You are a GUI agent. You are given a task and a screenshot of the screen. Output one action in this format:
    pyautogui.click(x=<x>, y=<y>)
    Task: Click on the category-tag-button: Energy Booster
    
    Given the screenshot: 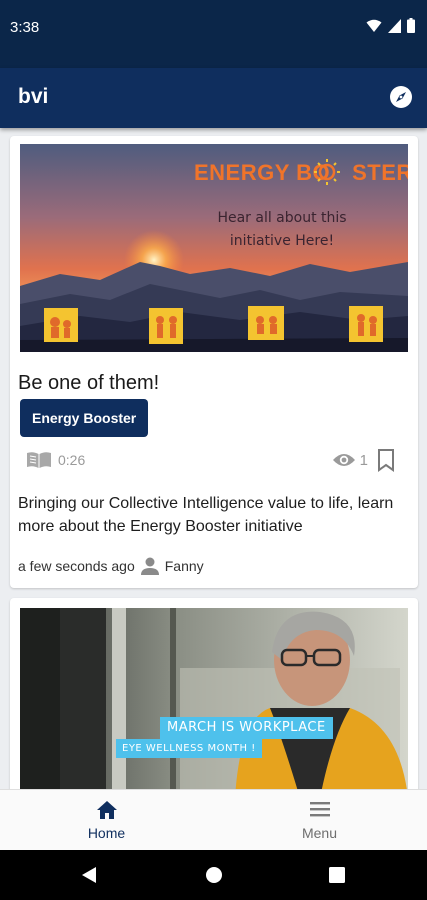 What is the action you would take?
    pyautogui.click(x=84, y=418)
    